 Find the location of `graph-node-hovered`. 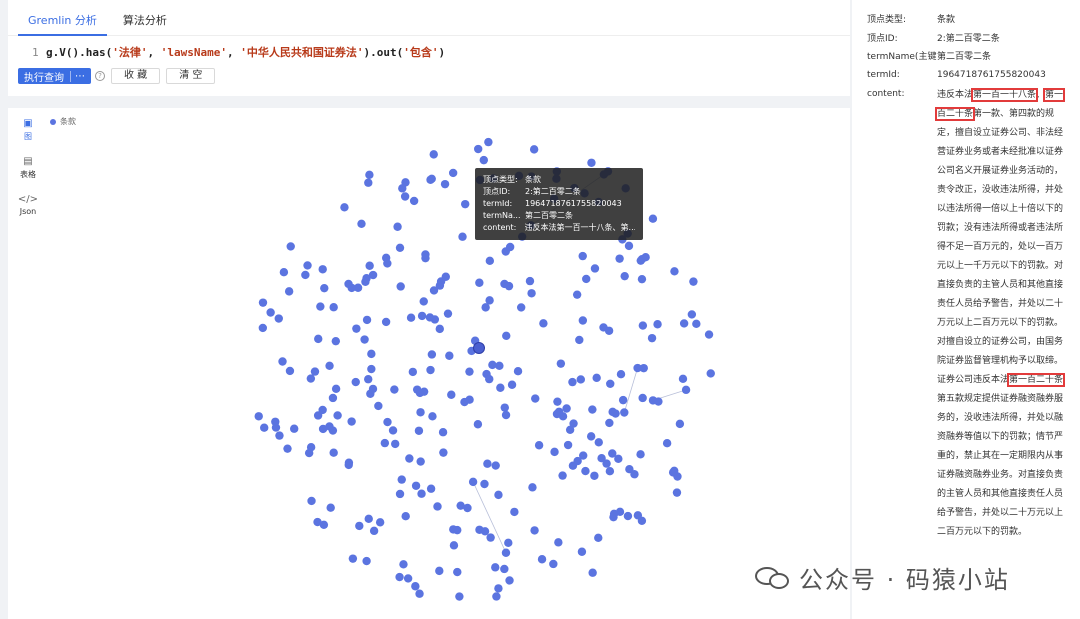

graph-node-hovered is located at coordinates (479, 348).